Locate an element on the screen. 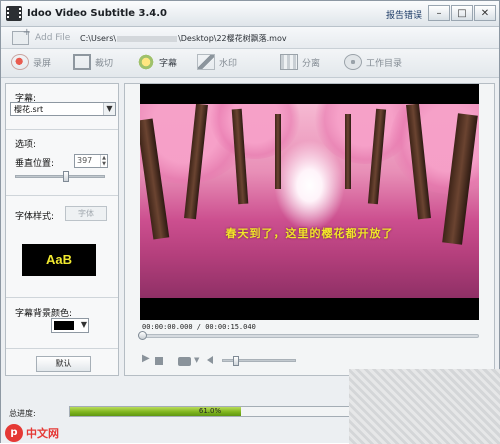  tool-clip-label: 分离 is located at coordinates (311, 63).